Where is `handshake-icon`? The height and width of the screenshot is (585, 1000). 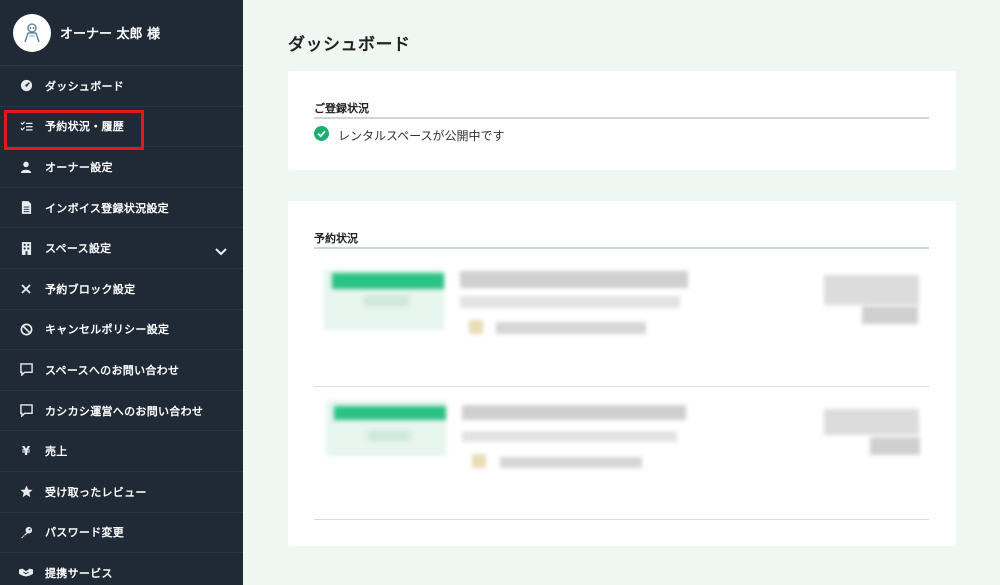
handshake-icon is located at coordinates (26, 573).